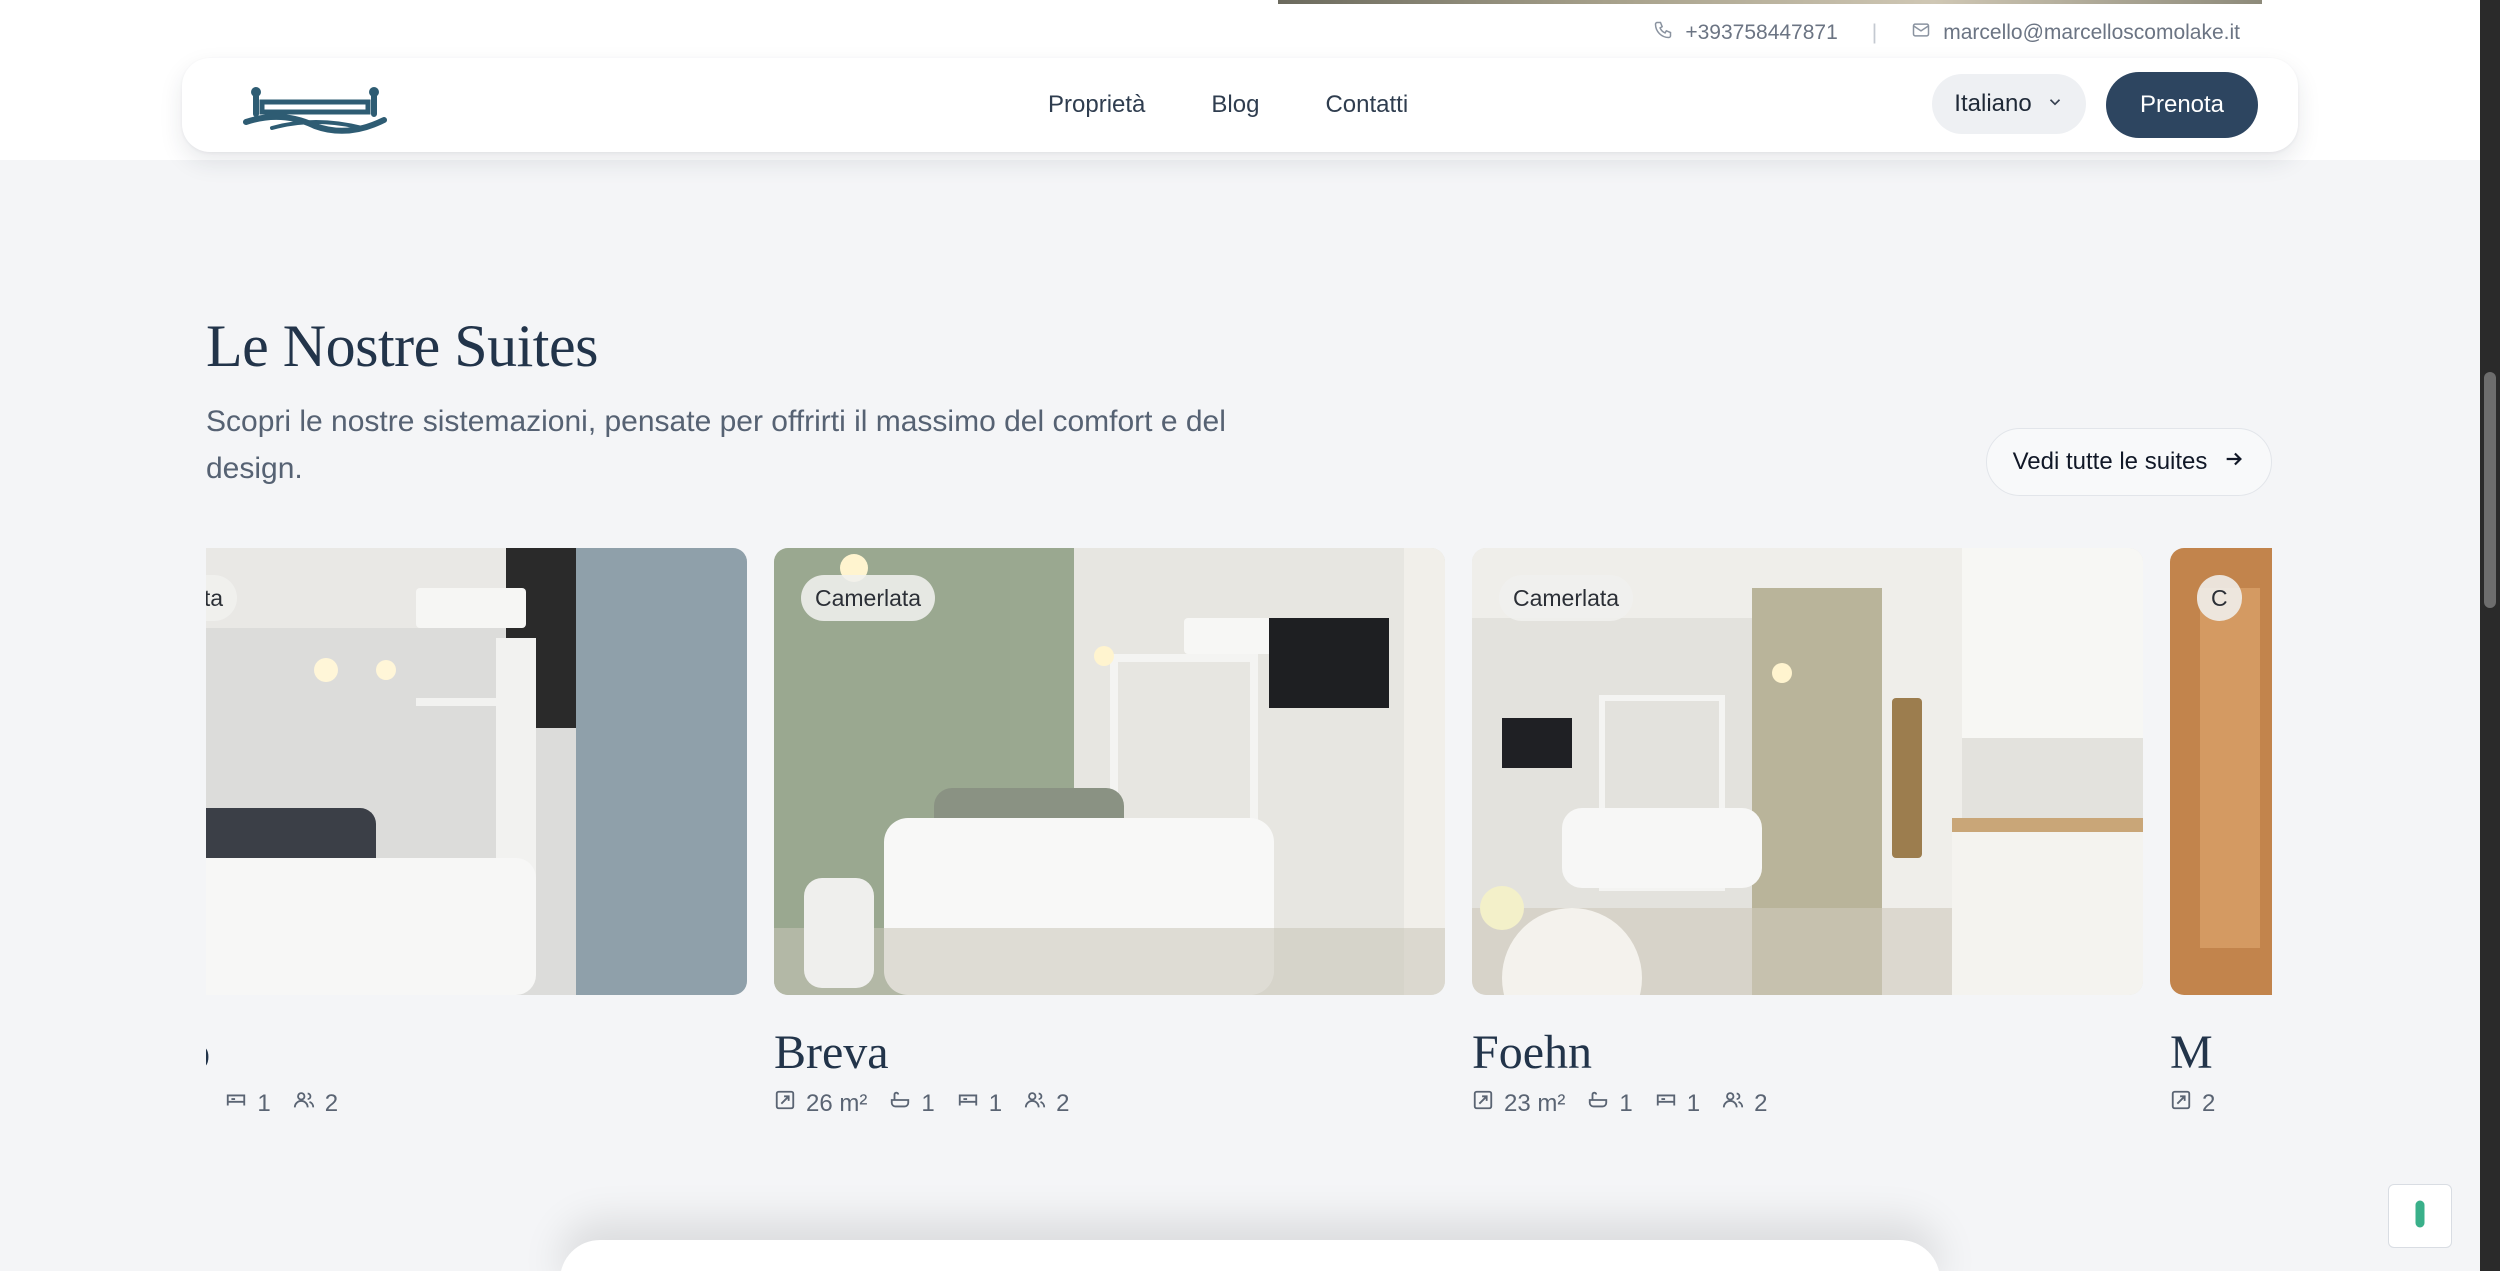 This screenshot has height=1271, width=2500. I want to click on area-item: 2, so click(2192, 1103).